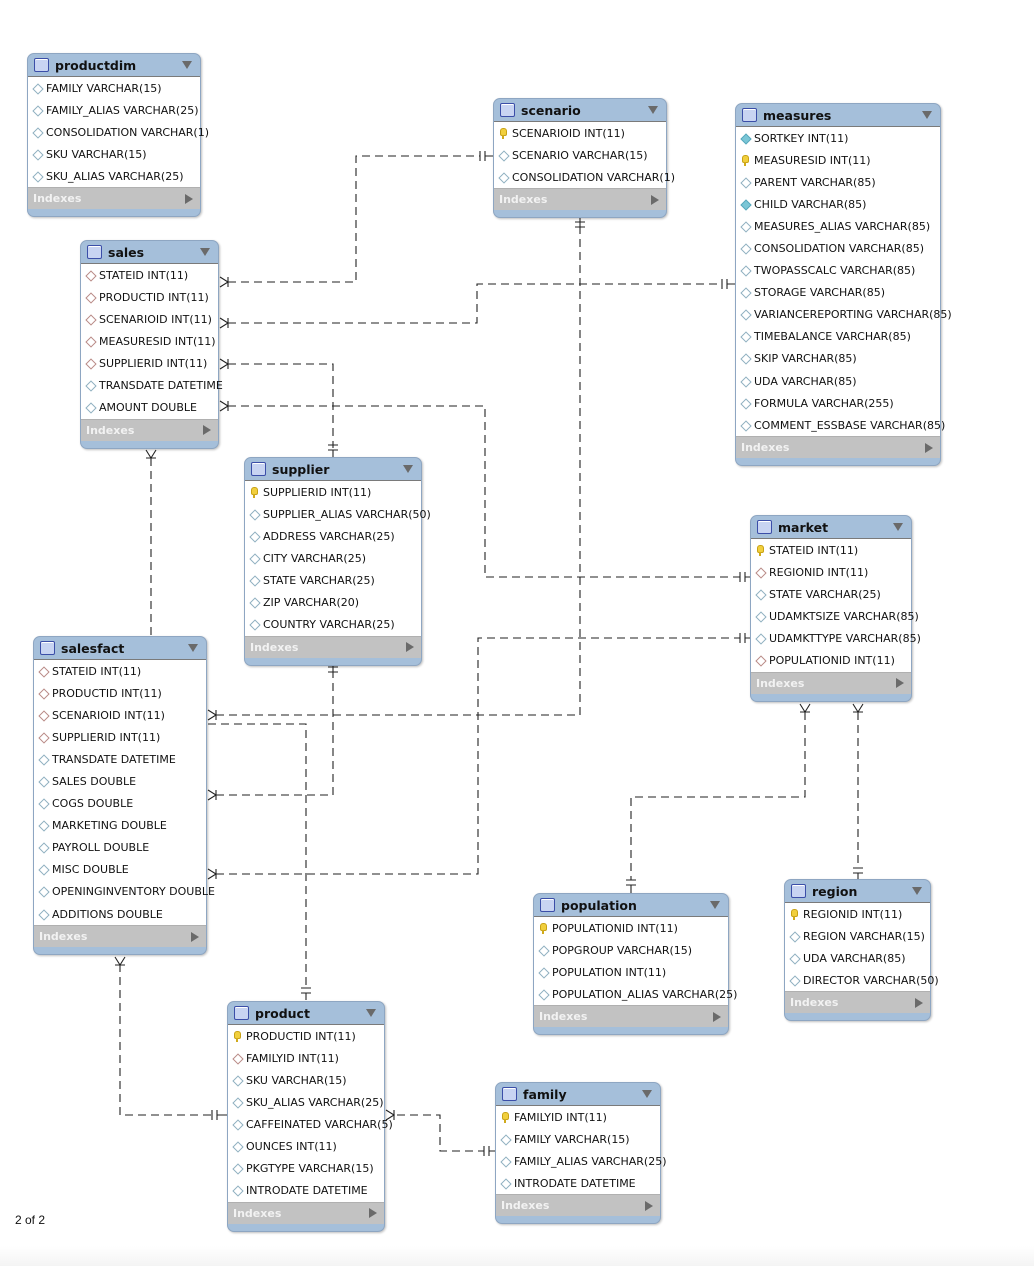 This screenshot has height=1266, width=1034. Describe the element at coordinates (857, 891) in the screenshot. I see `table-header: region` at that location.